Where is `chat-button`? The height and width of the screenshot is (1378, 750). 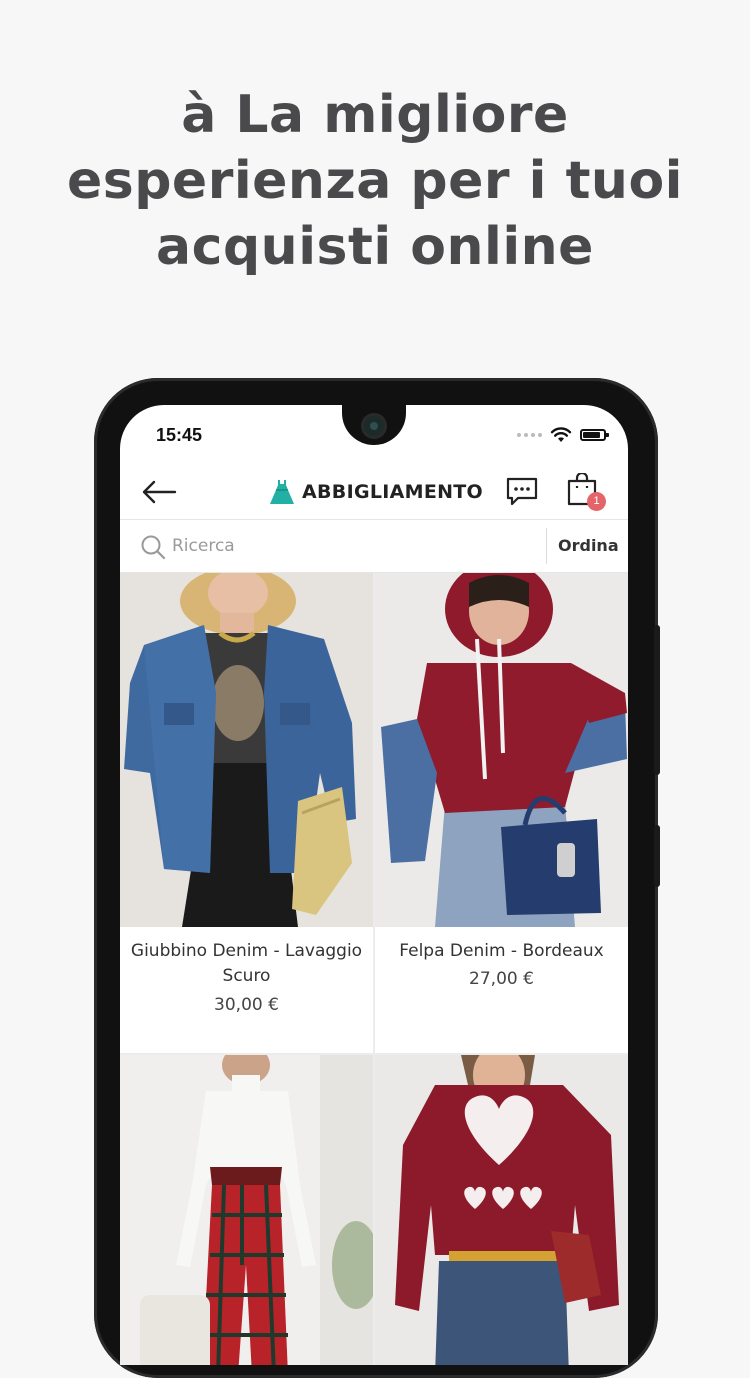
chat-button is located at coordinates (522, 492).